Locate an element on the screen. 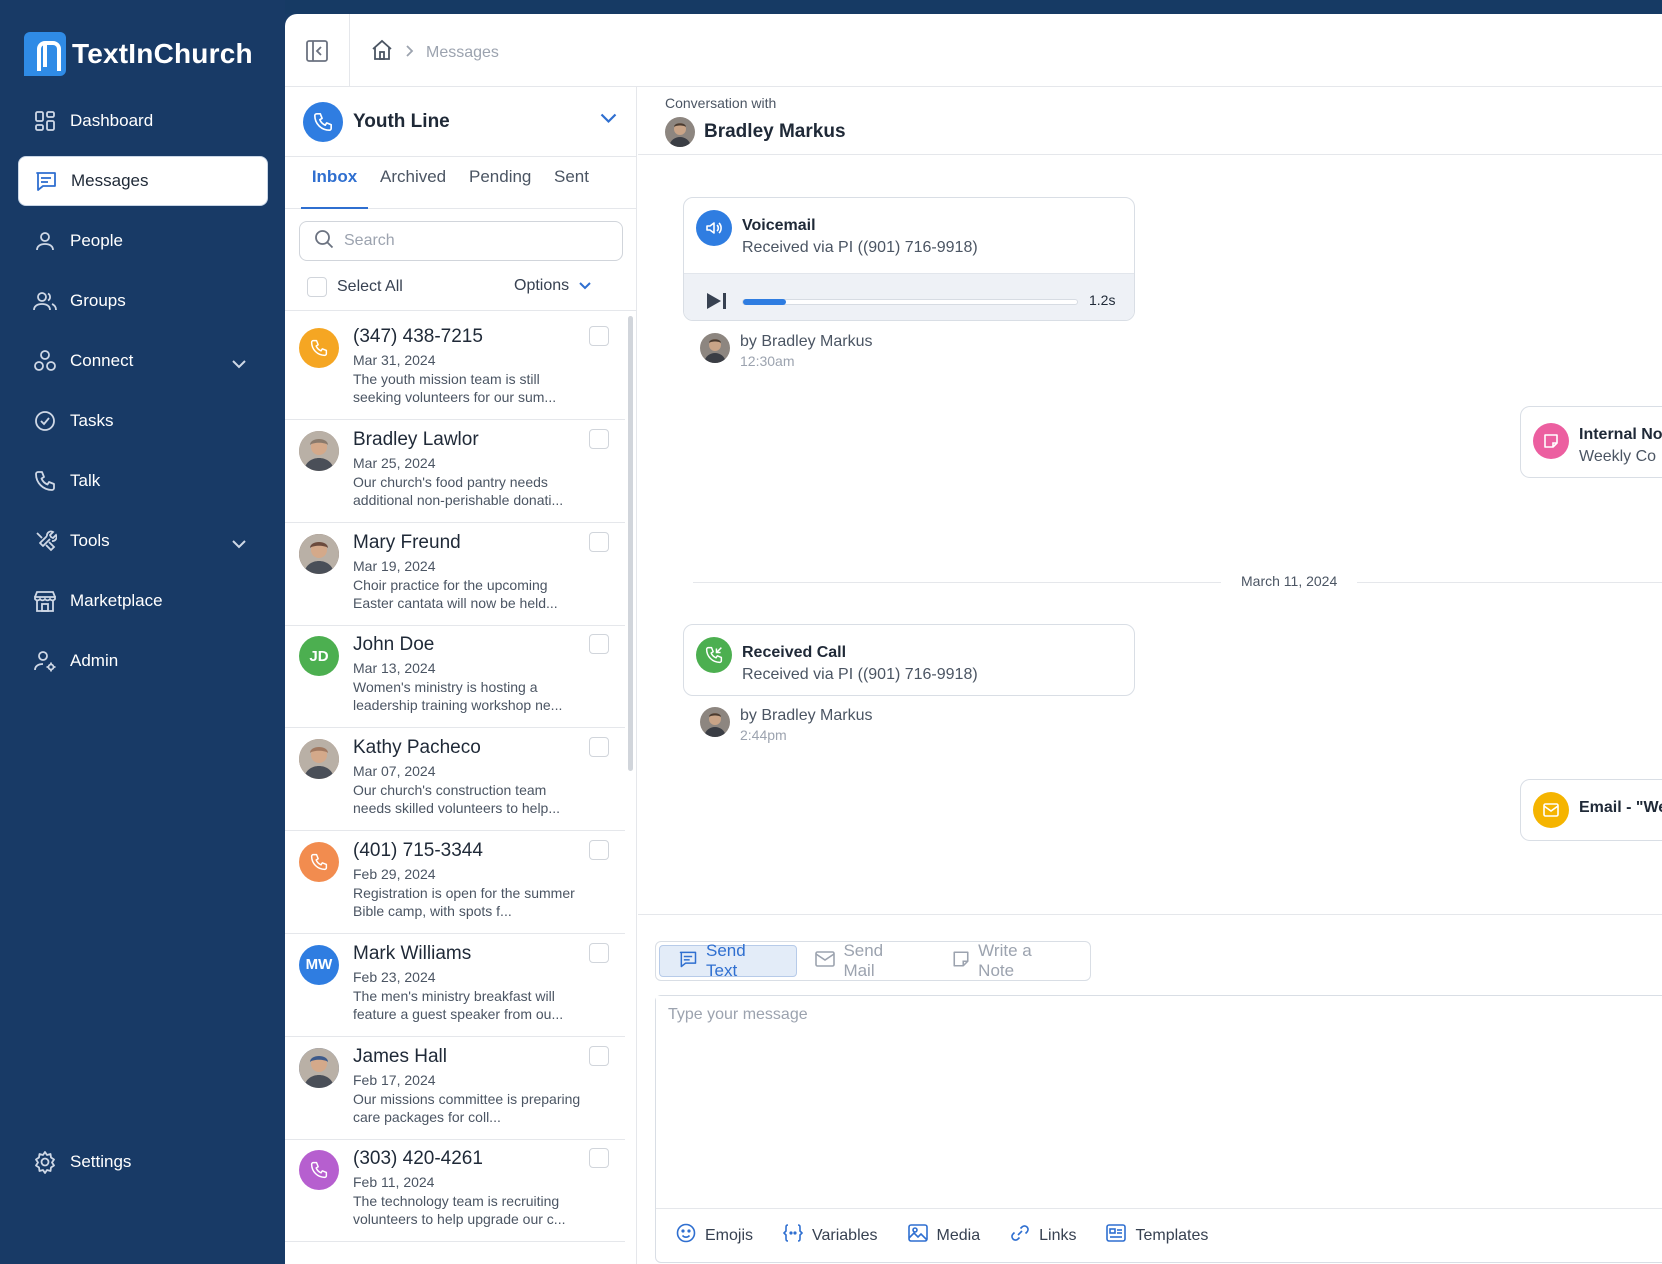 The height and width of the screenshot is (1264, 1662). conversation-date: Mar 31, 2024 is located at coordinates (394, 360).